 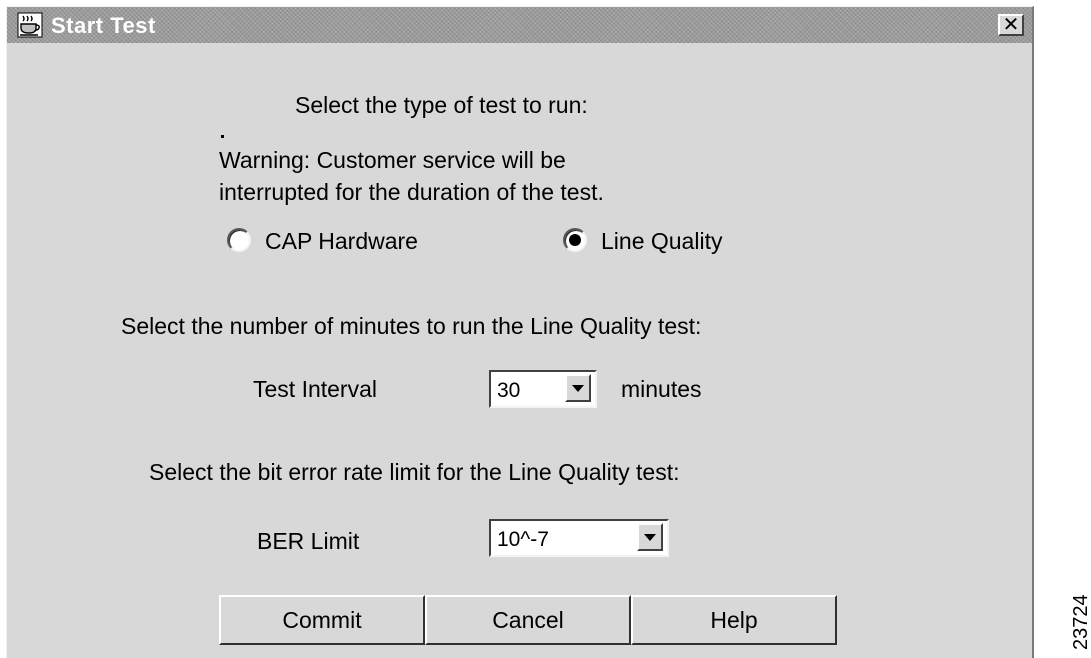 I want to click on test-interval-label: Test Interval, so click(x=315, y=389).